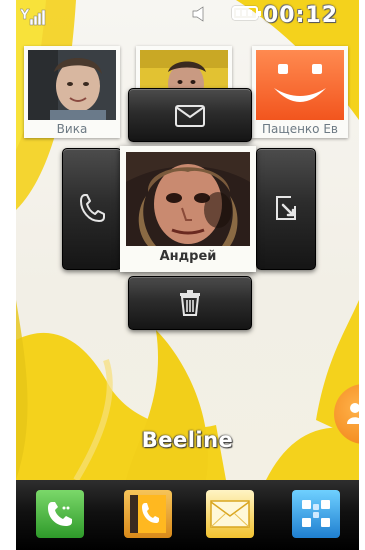 This screenshot has height=550, width=365. I want to click on phonebook-icon, so click(148, 514).